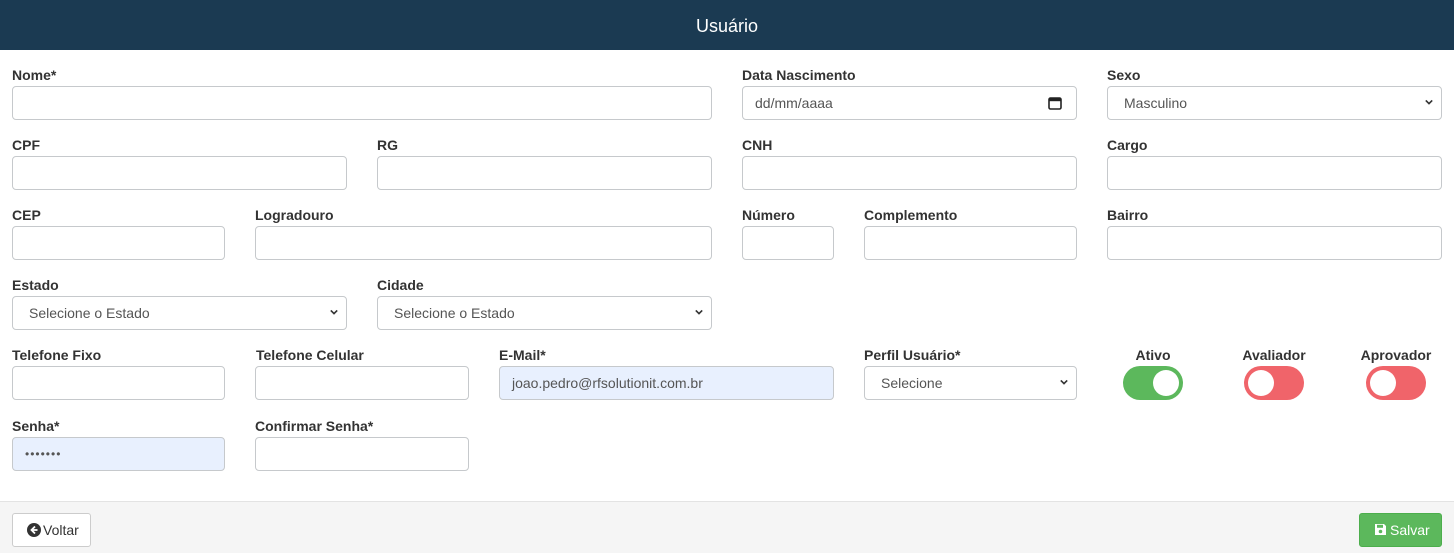 The image size is (1454, 553). Describe the element at coordinates (1128, 215) in the screenshot. I see `bairro-label: Bairro` at that location.